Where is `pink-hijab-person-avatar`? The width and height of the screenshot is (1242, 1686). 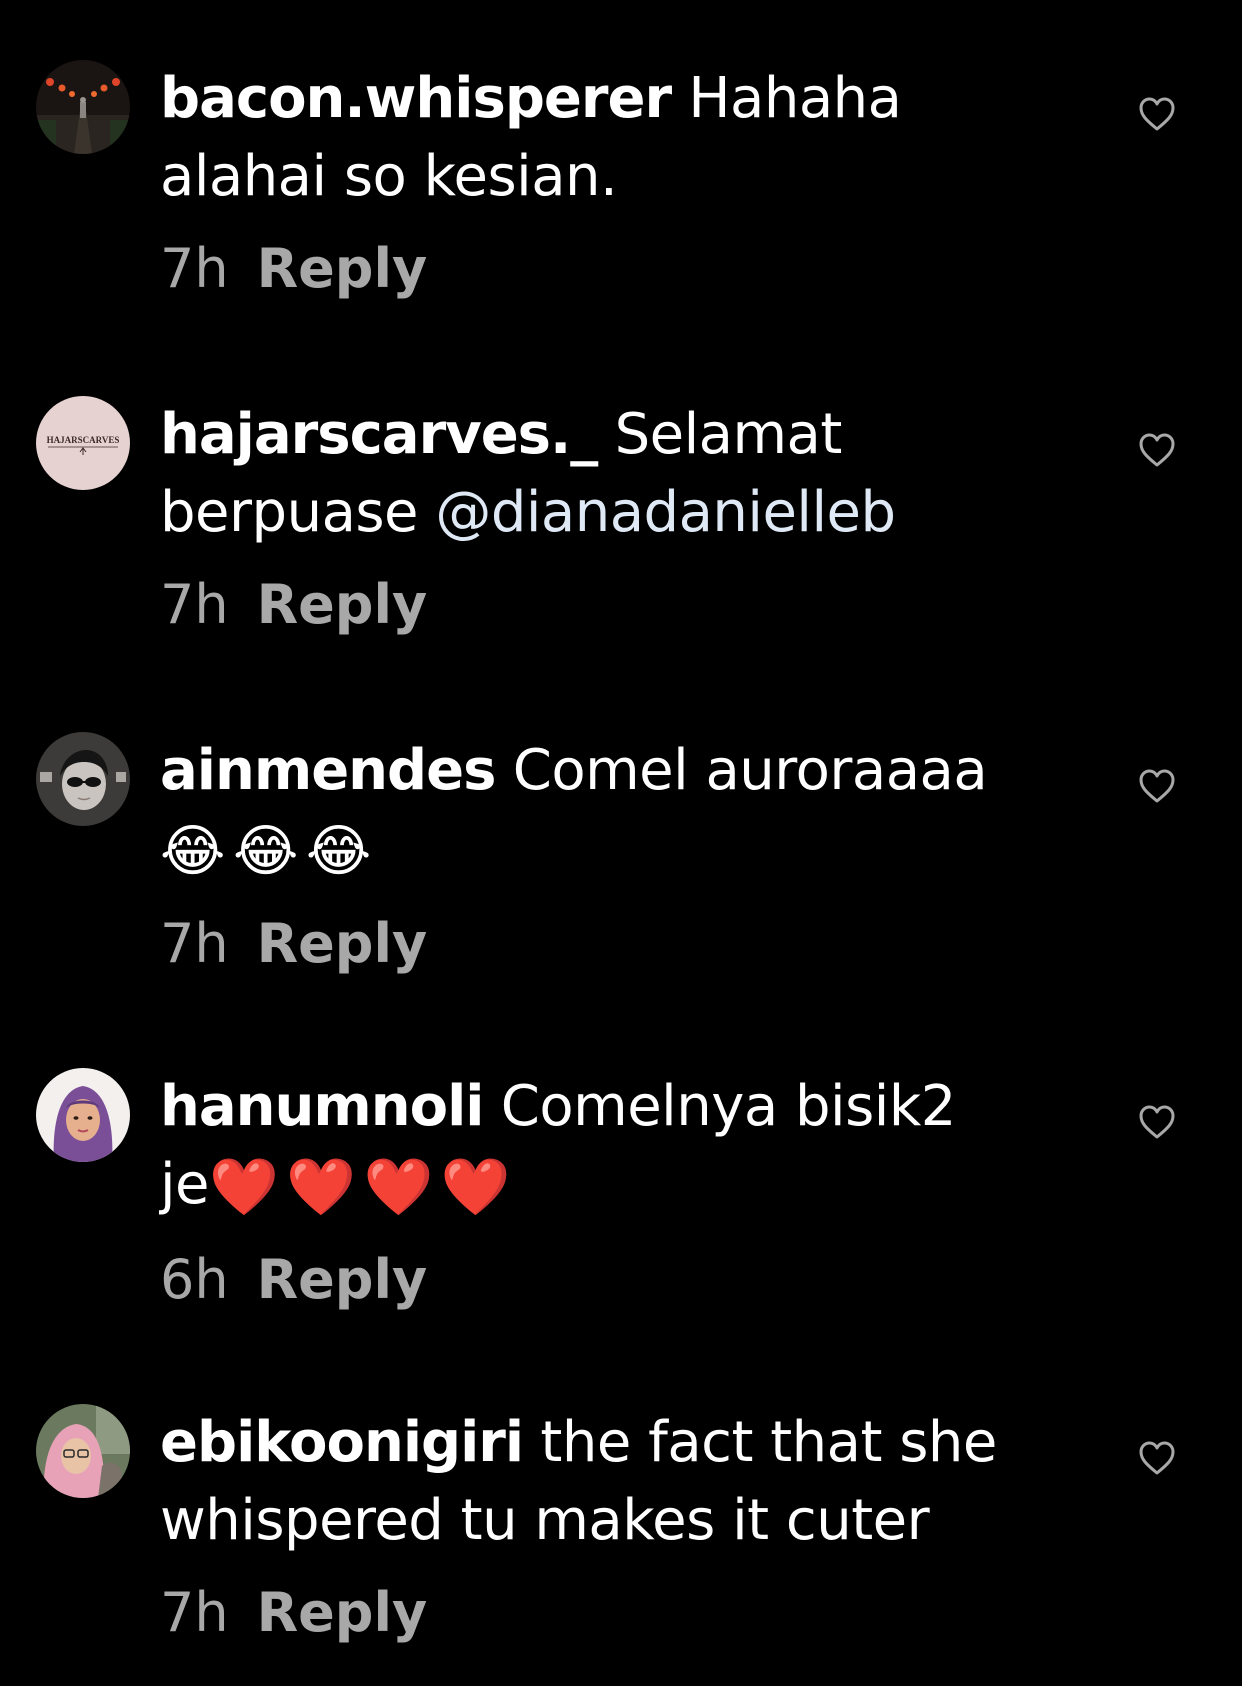
pink-hijab-person-avatar is located at coordinates (83, 1451).